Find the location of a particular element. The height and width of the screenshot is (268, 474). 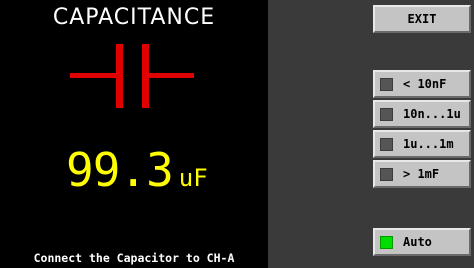

measurement-value: 99.3 is located at coordinates (120, 170).